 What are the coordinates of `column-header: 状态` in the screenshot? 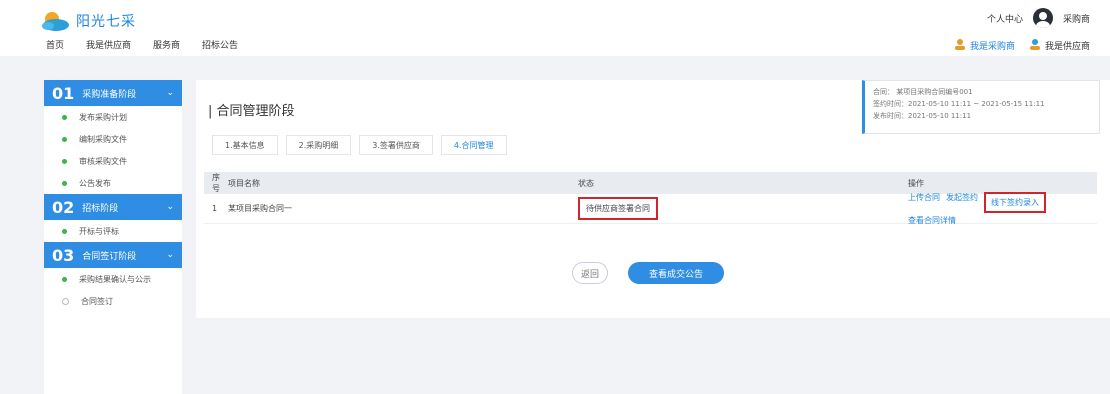 It's located at (586, 183).